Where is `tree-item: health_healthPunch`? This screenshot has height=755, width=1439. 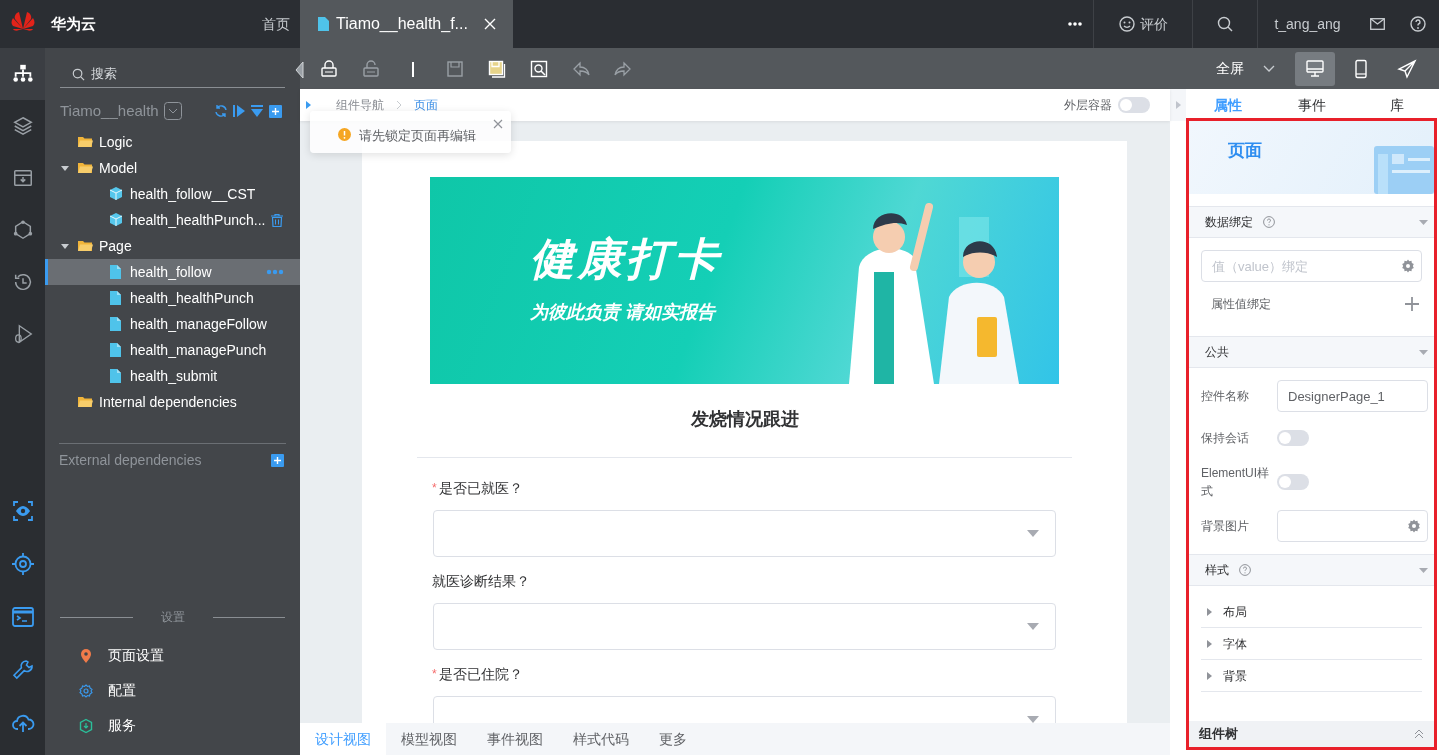
tree-item: health_healthPunch is located at coordinates (172, 298).